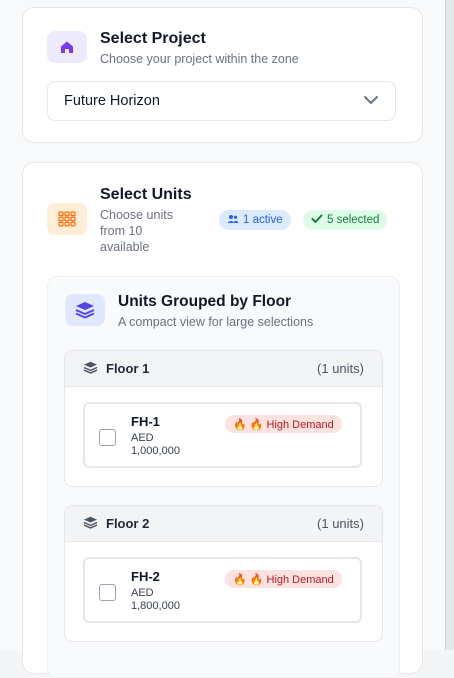  I want to click on grouped-subtitle: A compact view for large selections, so click(216, 322).